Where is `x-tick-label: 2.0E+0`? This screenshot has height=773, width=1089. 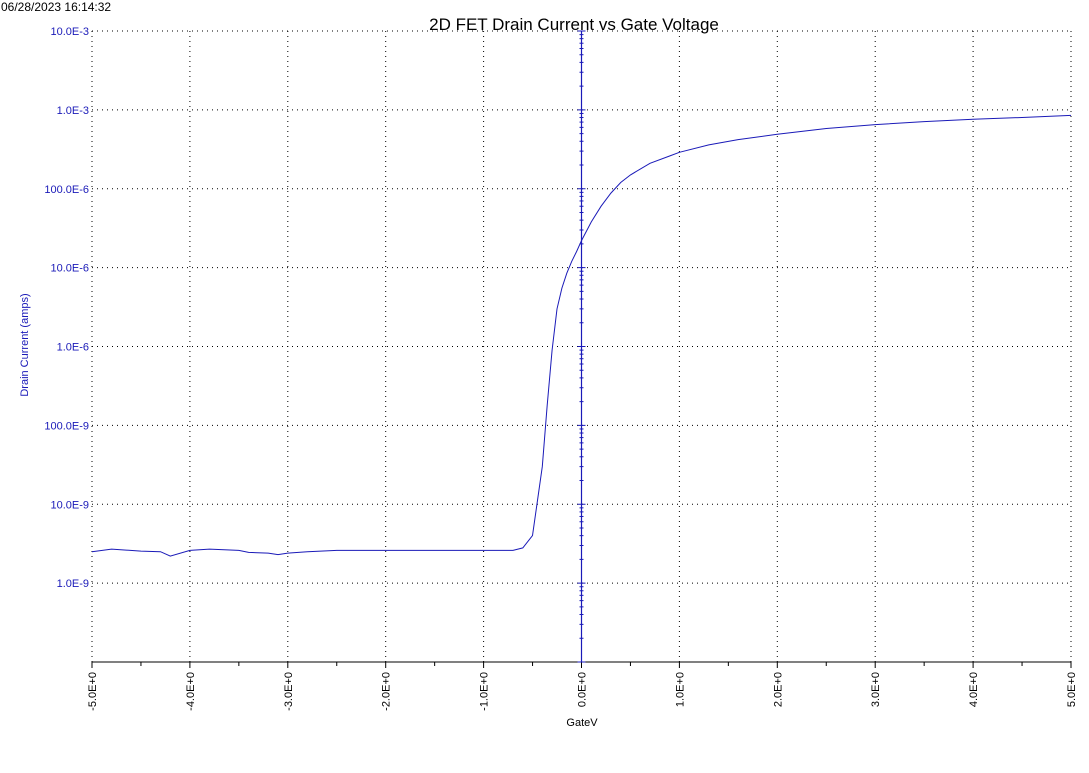 x-tick-label: 2.0E+0 is located at coordinates (778, 689).